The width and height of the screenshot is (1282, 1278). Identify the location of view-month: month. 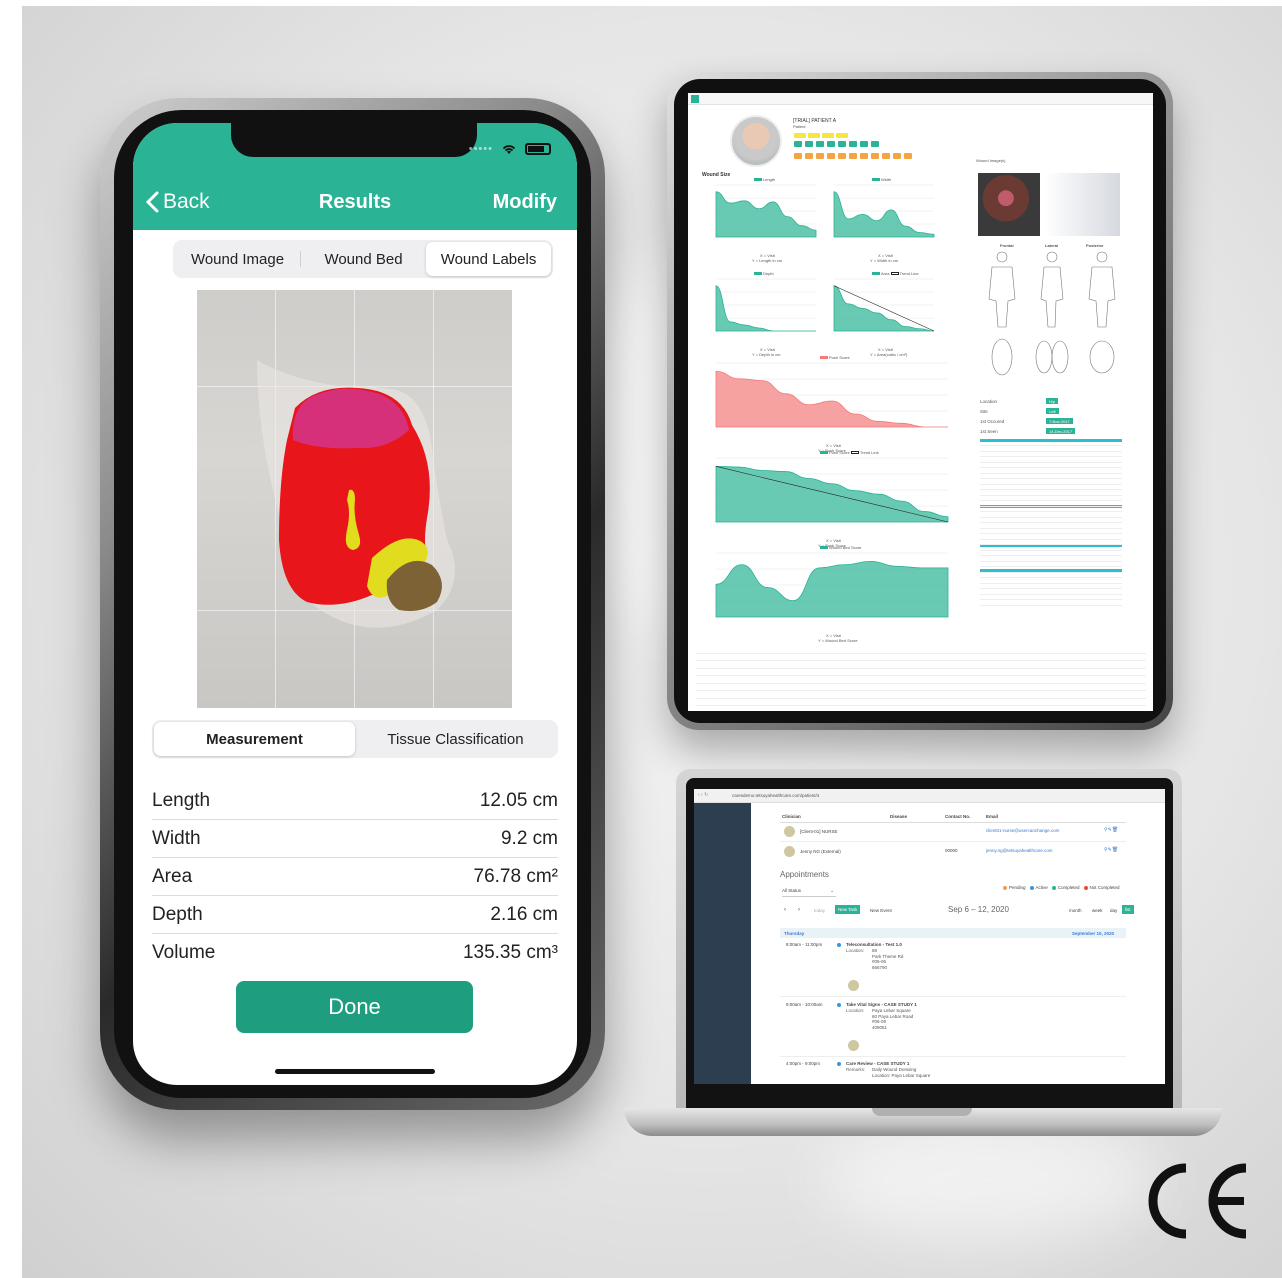
(1075, 910).